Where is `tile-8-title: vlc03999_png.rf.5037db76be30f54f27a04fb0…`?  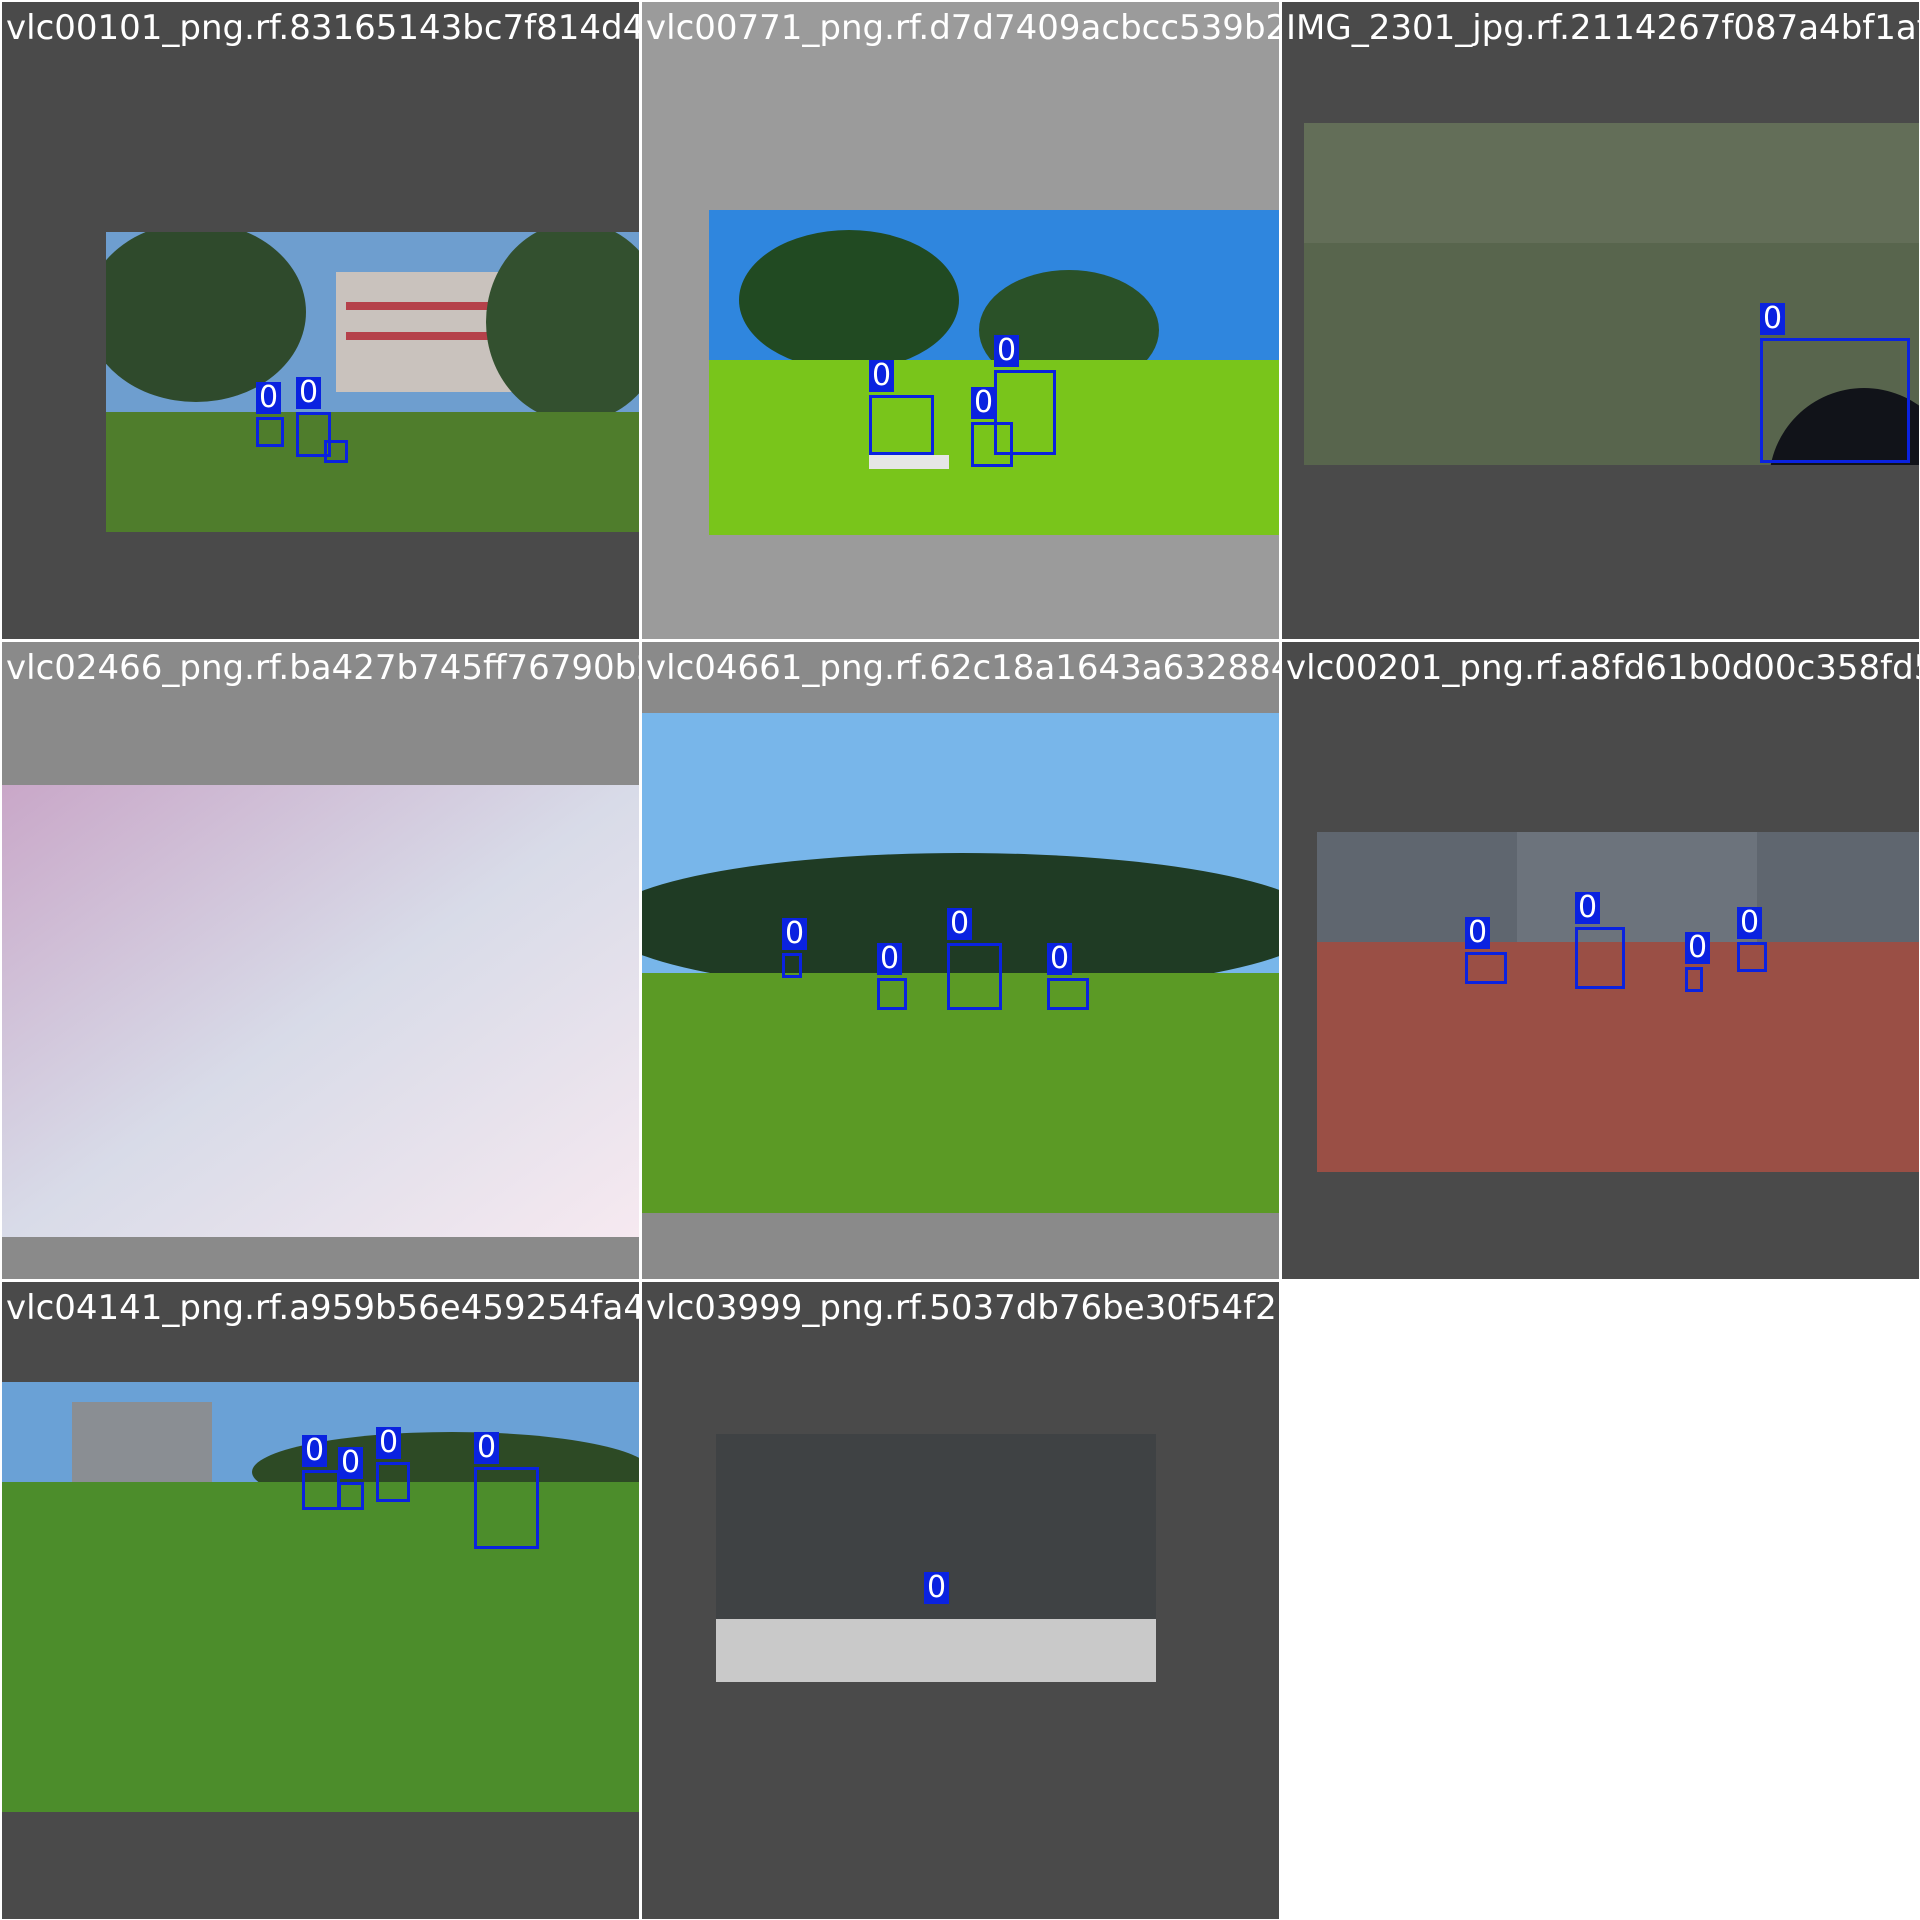
tile-8-title: vlc03999_png.rf.5037db76be30f54f27a04fb0… is located at coordinates (962, 1308).